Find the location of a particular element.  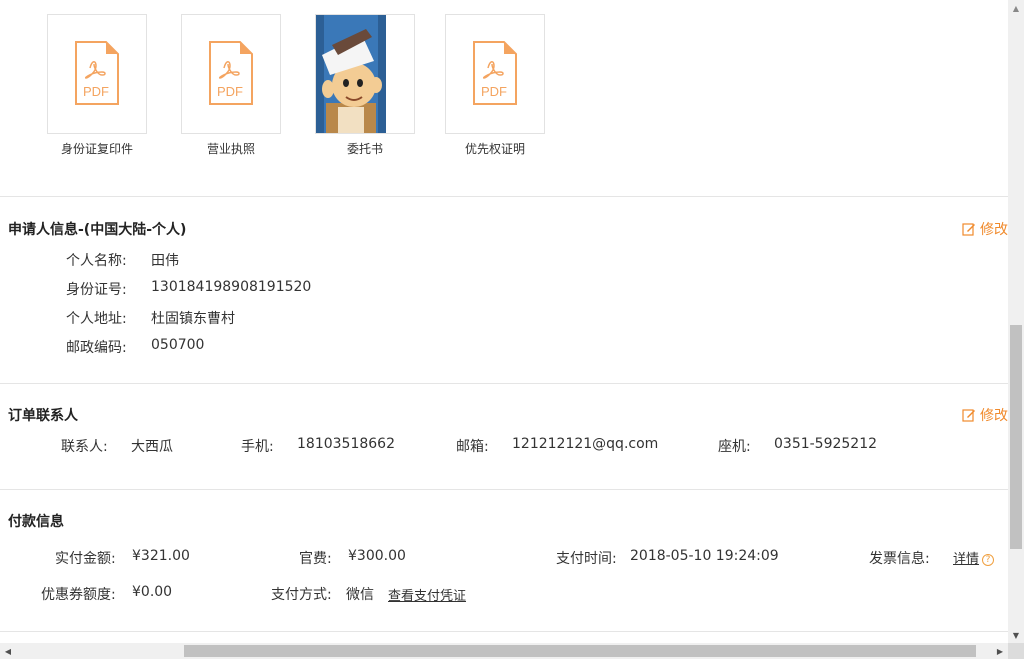

attachment-id-copy: PDF 身份证复印件 is located at coordinates (97, 85).